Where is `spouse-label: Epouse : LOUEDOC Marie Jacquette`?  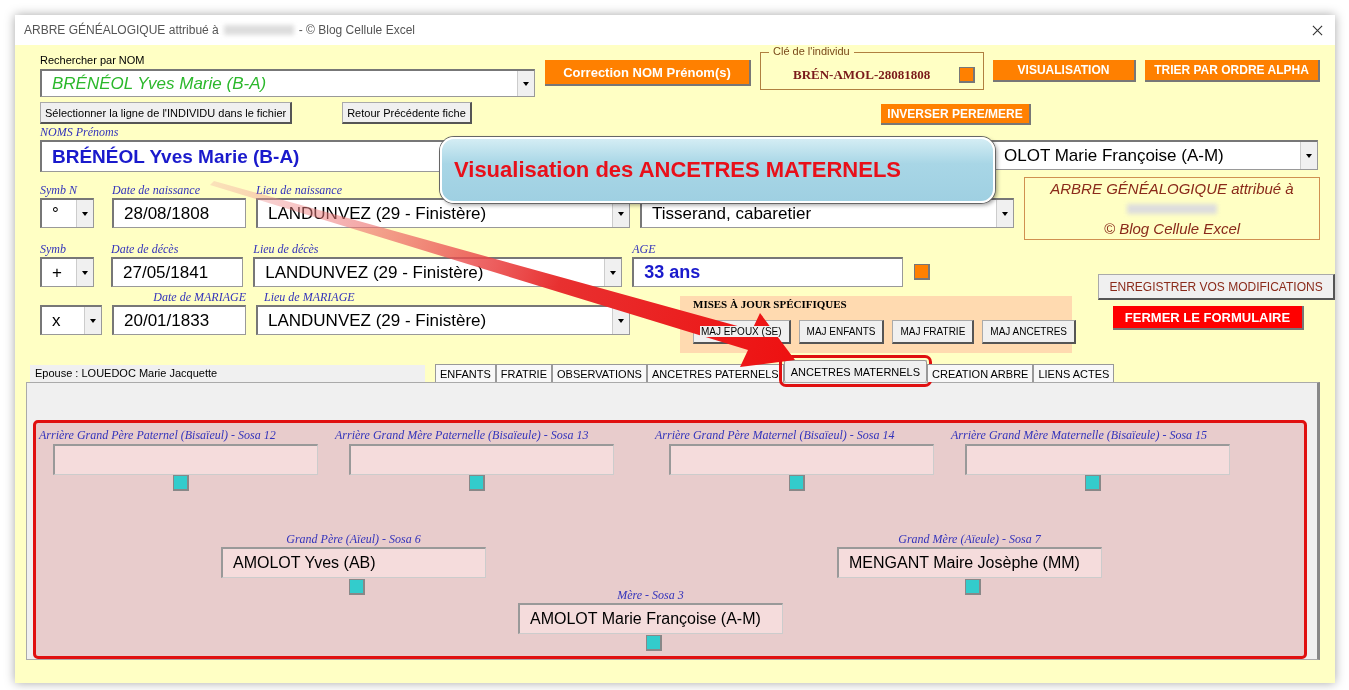
spouse-label: Epouse : LOUEDOC Marie Jacquette is located at coordinates (227, 373).